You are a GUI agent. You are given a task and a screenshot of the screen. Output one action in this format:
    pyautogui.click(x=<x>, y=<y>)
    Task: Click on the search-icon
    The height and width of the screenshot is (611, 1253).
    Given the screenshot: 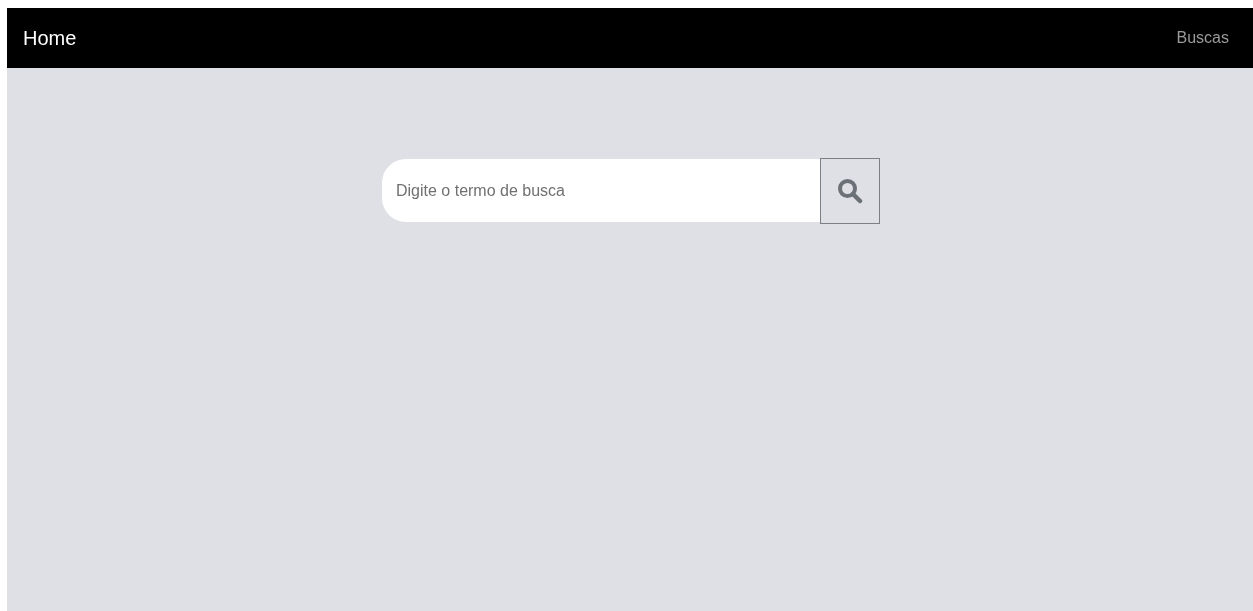 What is the action you would take?
    pyautogui.click(x=850, y=191)
    